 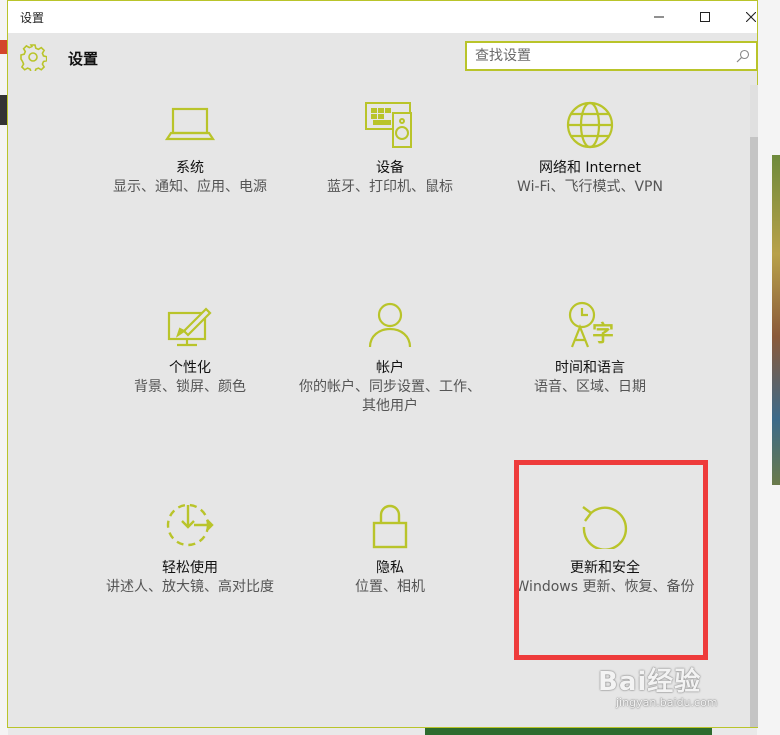 What do you see at coordinates (600, 56) in the screenshot?
I see `search-input` at bounding box center [600, 56].